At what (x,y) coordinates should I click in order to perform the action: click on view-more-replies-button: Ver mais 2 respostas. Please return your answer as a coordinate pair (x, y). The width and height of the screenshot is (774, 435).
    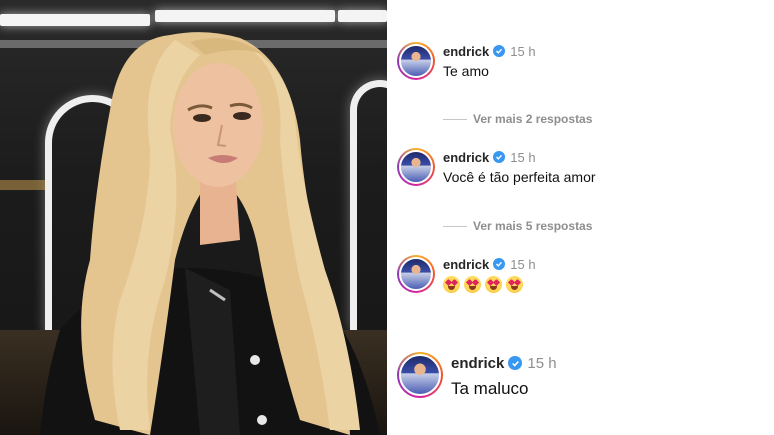
    Looking at the image, I should click on (517, 119).